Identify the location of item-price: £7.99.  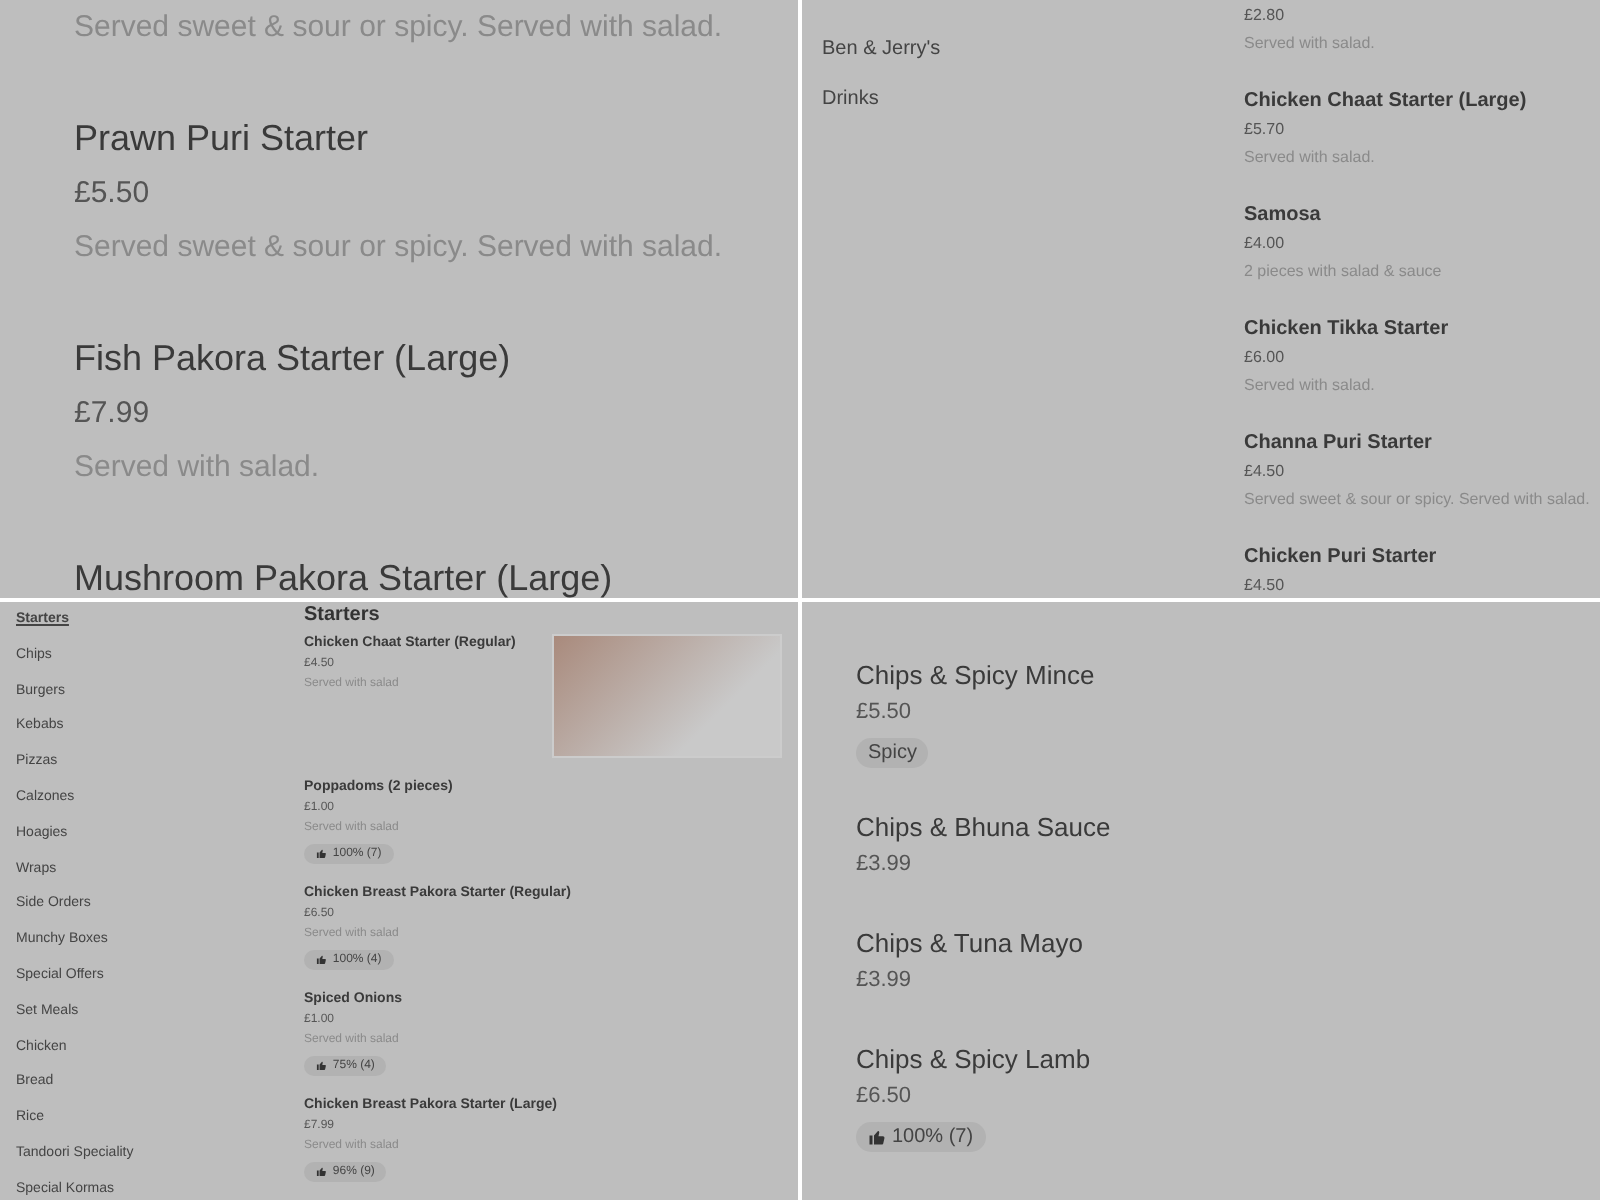
(113, 414).